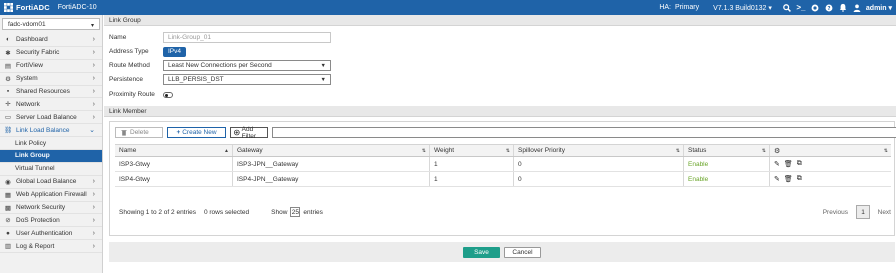 This screenshot has width=896, height=273. Describe the element at coordinates (777, 151) in the screenshot. I see `gear-icon: ⚙` at that location.